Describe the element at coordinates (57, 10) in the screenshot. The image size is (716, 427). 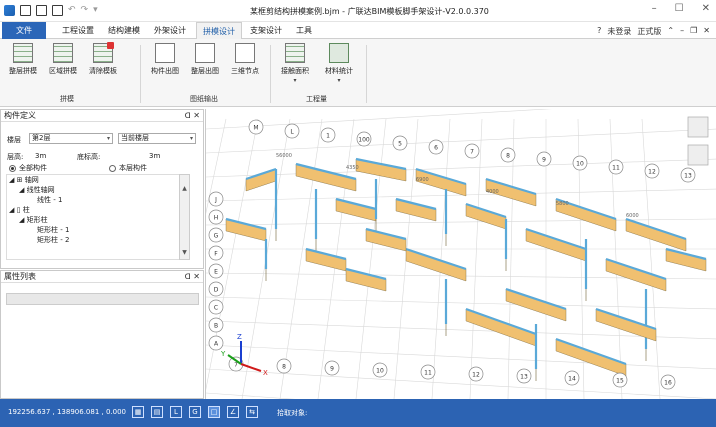
I see `save-icon` at that location.